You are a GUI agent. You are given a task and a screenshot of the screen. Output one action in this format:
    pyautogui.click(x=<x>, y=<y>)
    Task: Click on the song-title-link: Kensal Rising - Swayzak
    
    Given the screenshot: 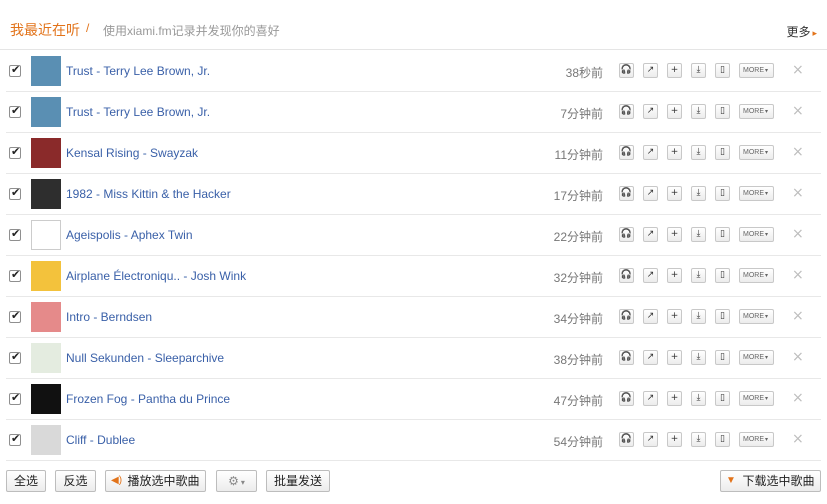 What is the action you would take?
    pyautogui.click(x=132, y=153)
    